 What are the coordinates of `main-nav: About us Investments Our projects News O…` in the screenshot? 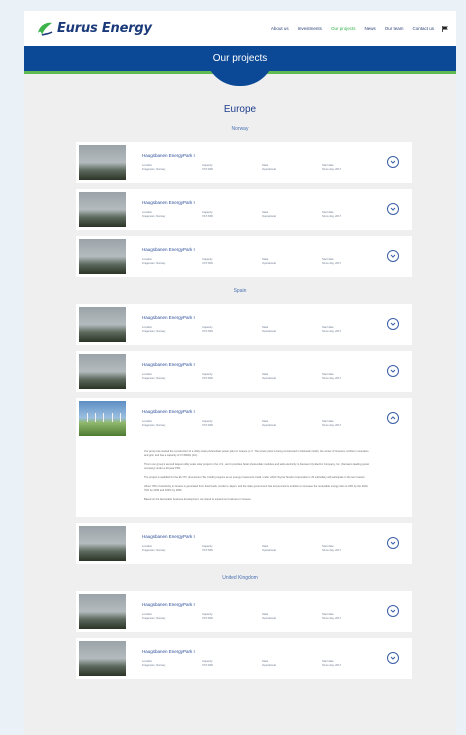 It's located at (355, 28).